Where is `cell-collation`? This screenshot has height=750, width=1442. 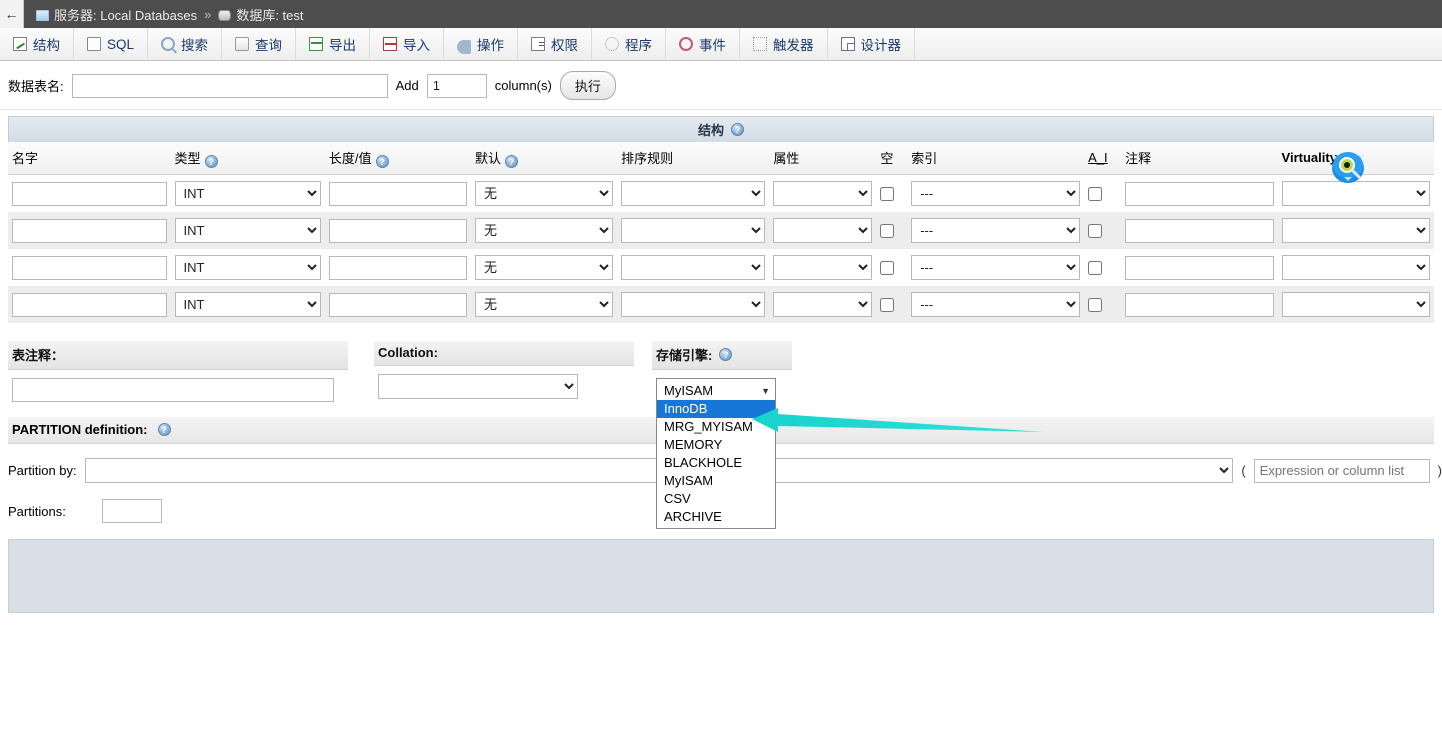
cell-collation is located at coordinates (693, 193).